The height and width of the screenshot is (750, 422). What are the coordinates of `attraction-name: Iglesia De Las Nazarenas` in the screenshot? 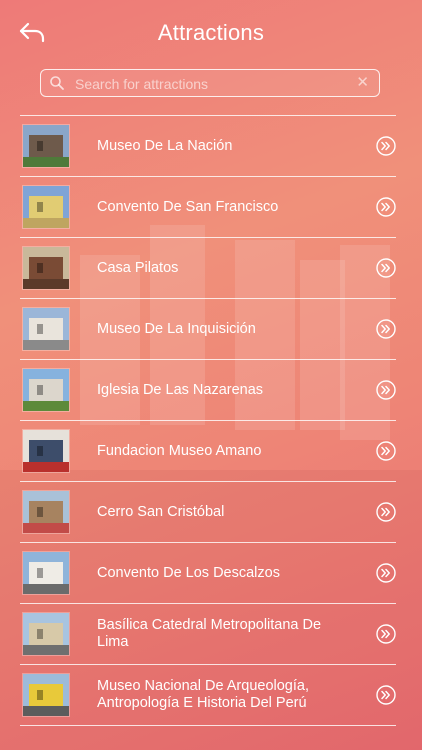 It's located at (180, 389).